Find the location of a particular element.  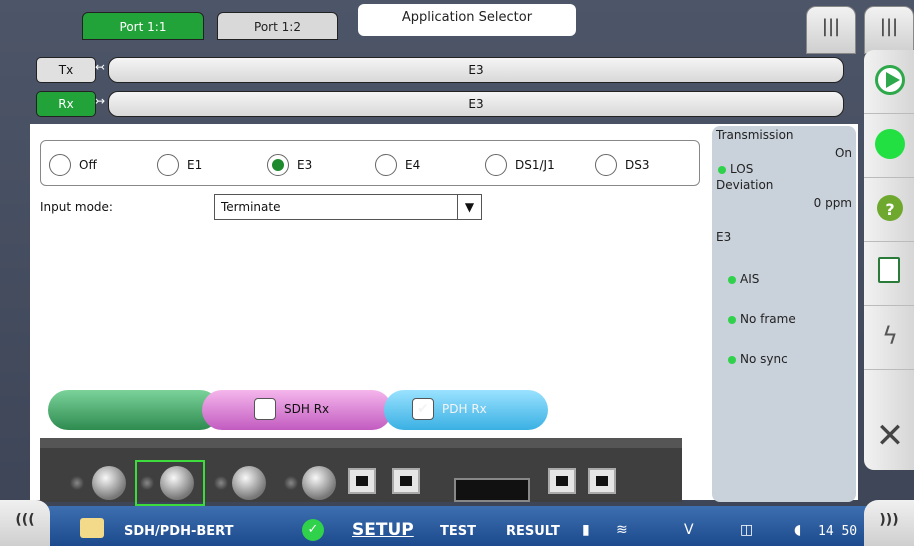

rx-button: Rx is located at coordinates (66, 104).